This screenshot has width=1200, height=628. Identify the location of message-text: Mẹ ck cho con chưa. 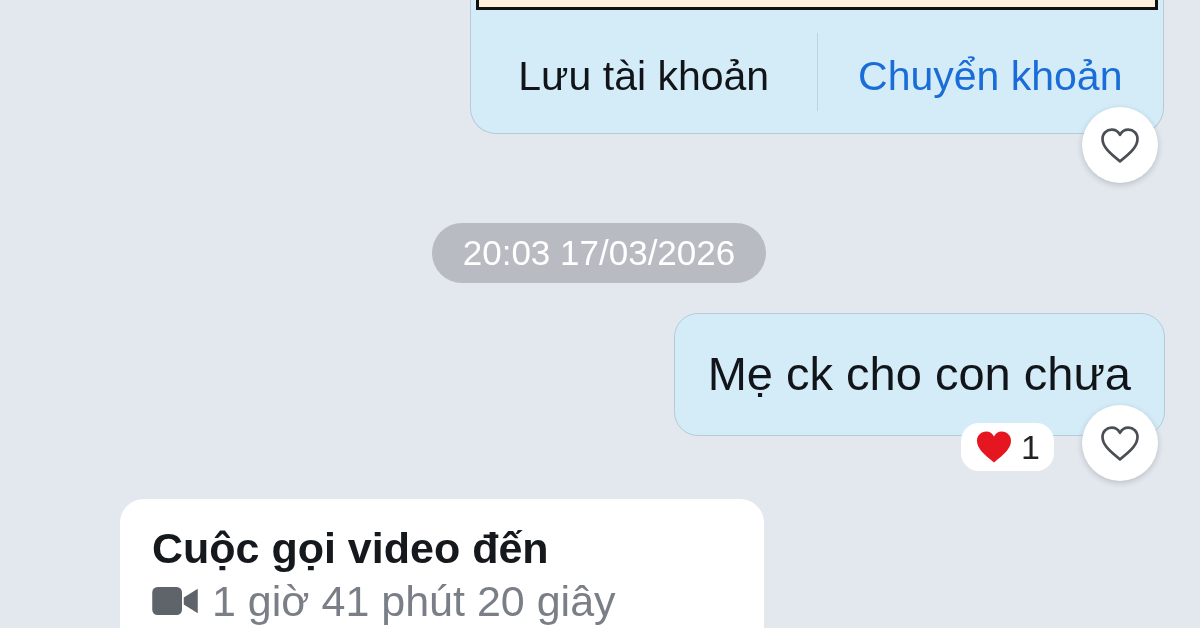
(919, 374).